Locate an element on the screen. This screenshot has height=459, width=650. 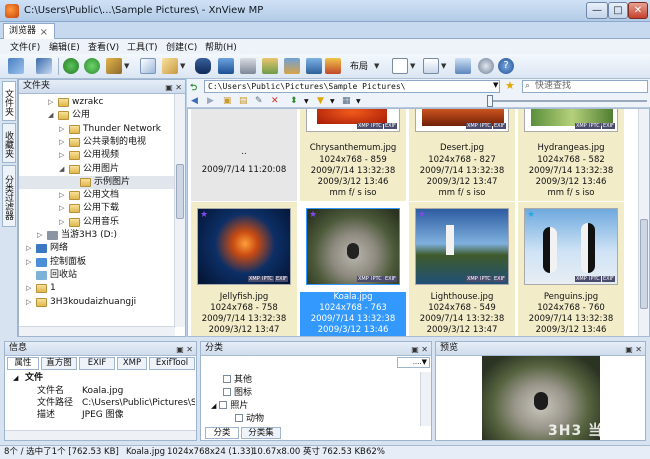
folder-tree-item: ◢ 公用图片 is located at coordinates (97, 169).